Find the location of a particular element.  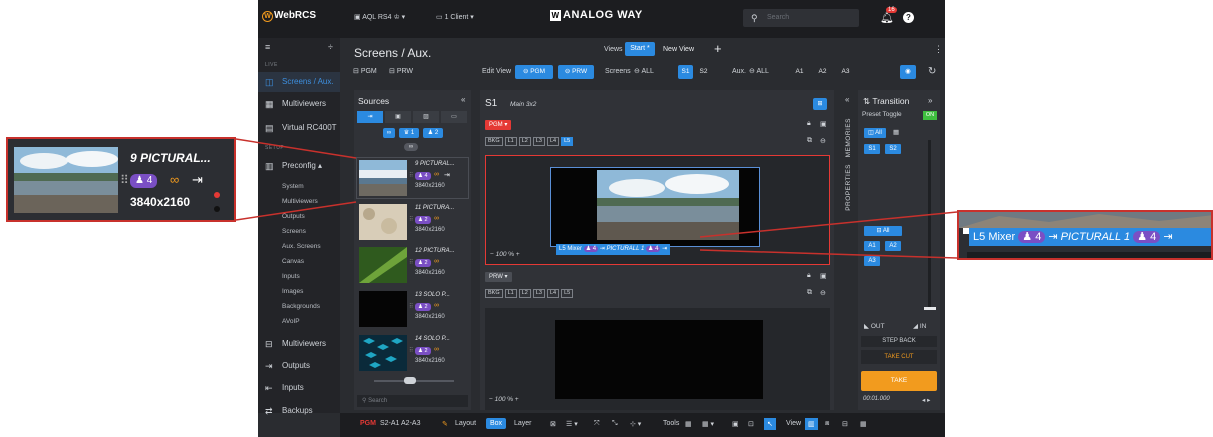

source-item: ⠿ 9 PICTURAL... ♟ 4 ∞ ⇥ 3840x2160 is located at coordinates (412, 178).